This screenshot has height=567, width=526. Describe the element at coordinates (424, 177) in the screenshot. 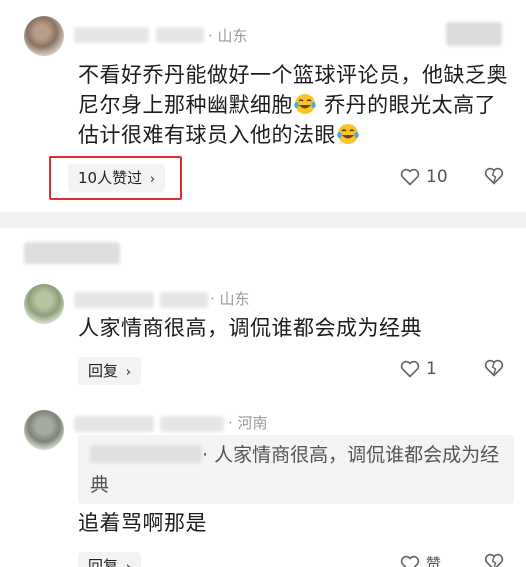

I see `like-button: 10` at that location.